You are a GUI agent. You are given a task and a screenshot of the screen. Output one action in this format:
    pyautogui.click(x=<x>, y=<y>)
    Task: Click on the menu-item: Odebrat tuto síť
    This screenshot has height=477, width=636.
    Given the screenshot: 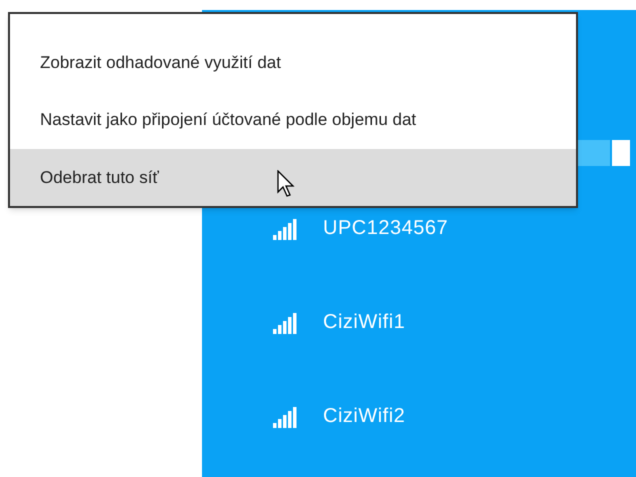 What is the action you would take?
    pyautogui.click(x=293, y=177)
    